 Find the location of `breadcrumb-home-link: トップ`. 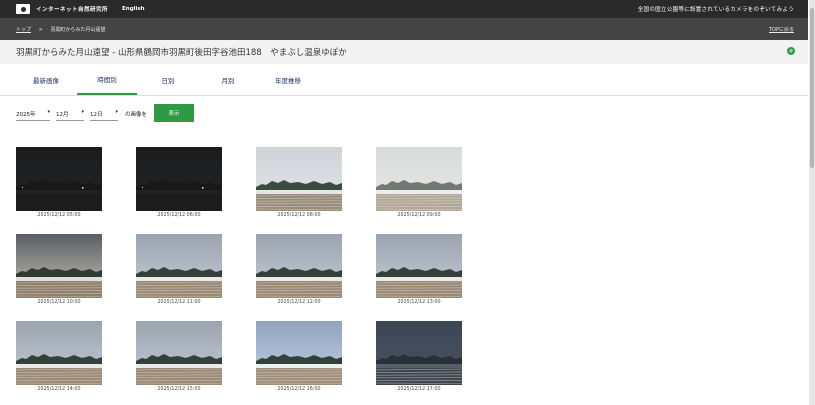

breadcrumb-home-link: トップ is located at coordinates (23, 30).